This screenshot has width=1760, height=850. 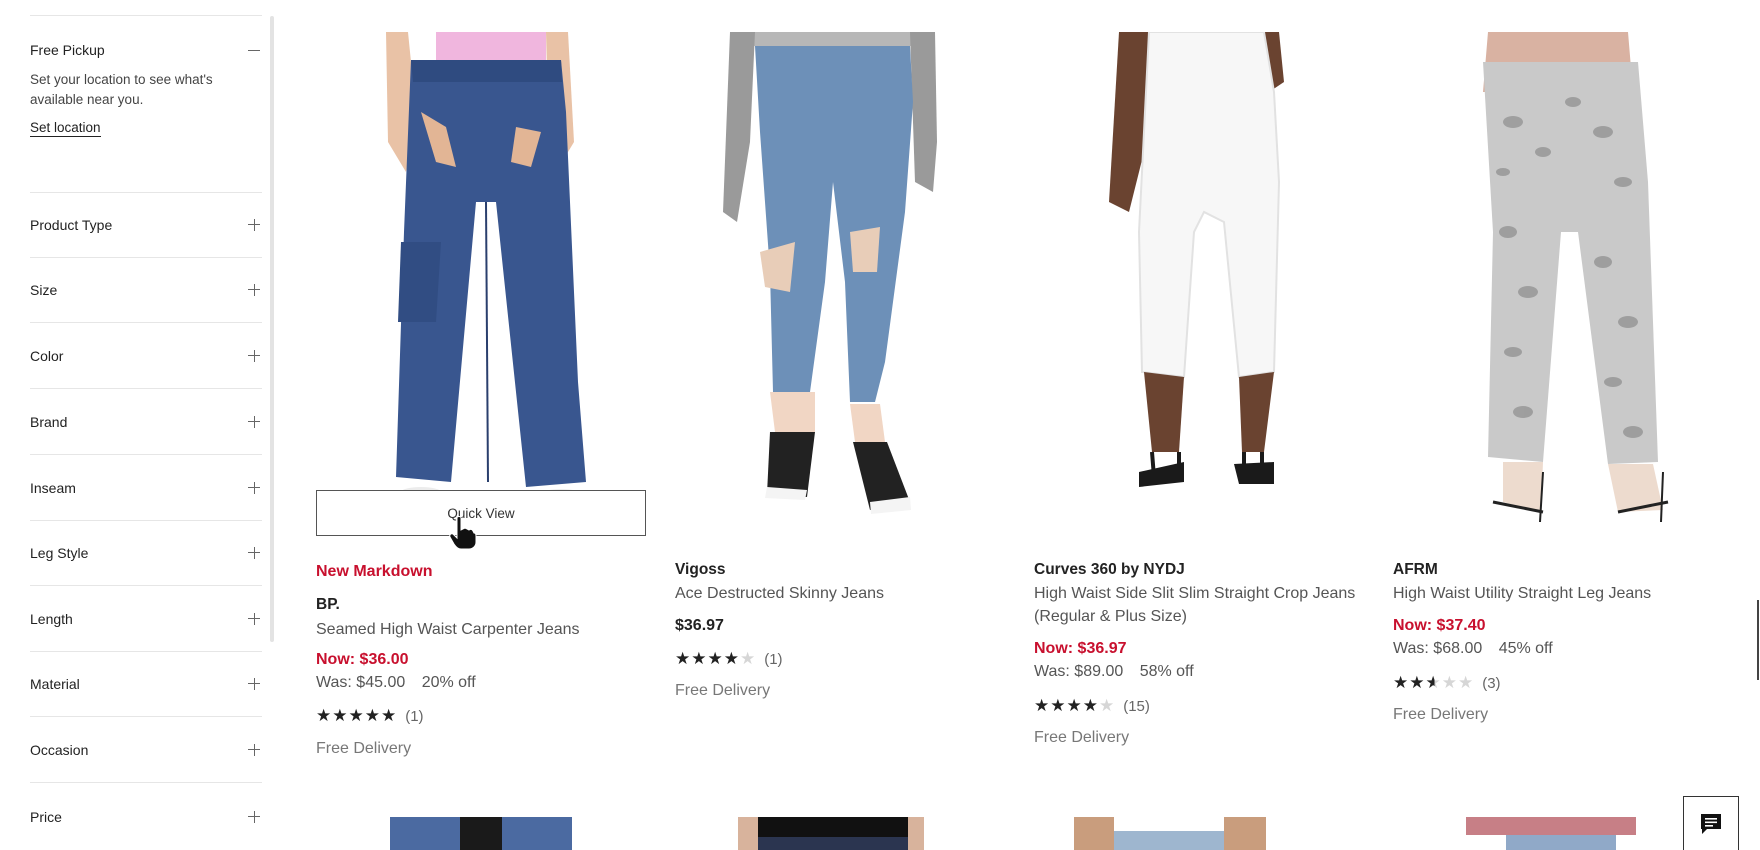 What do you see at coordinates (448, 682) in the screenshot?
I see `discount-percent: 20% off` at bounding box center [448, 682].